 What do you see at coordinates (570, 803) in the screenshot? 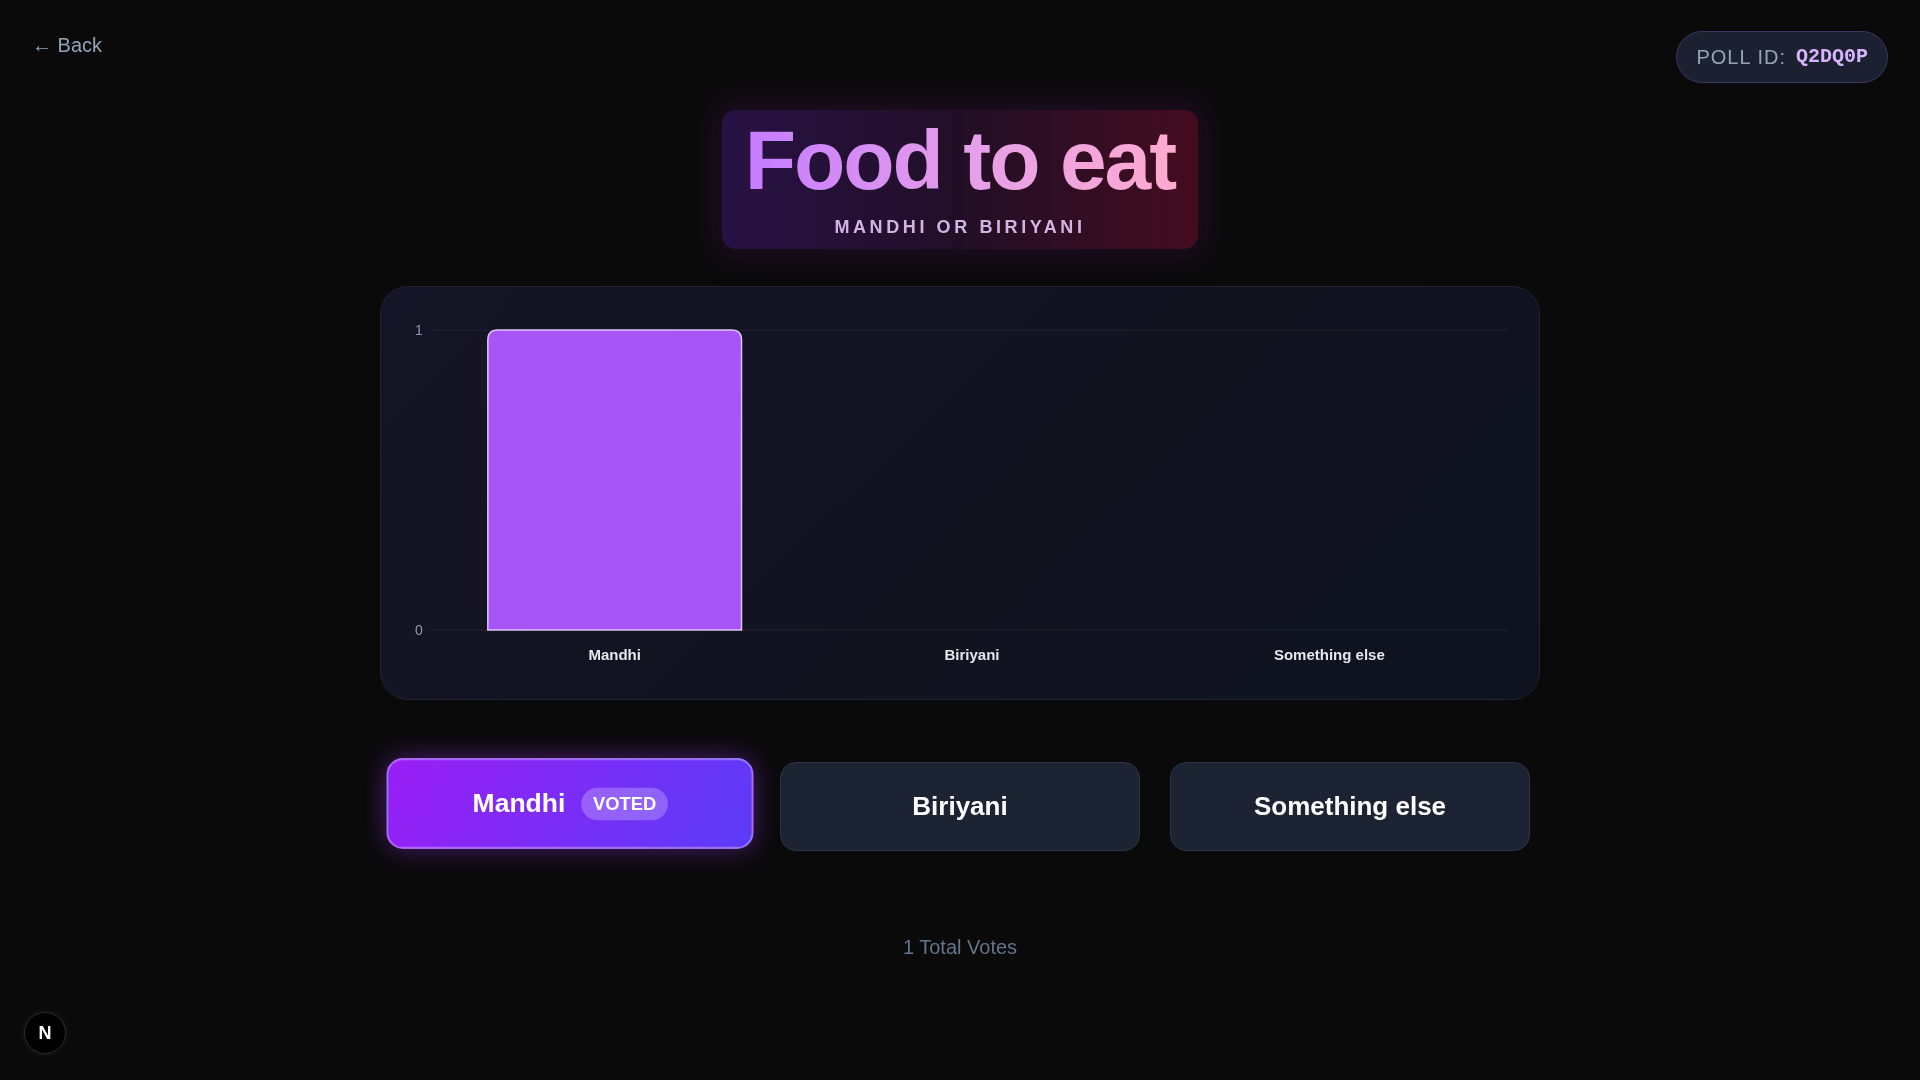
I see `option-button: Mandhi VOTED` at bounding box center [570, 803].